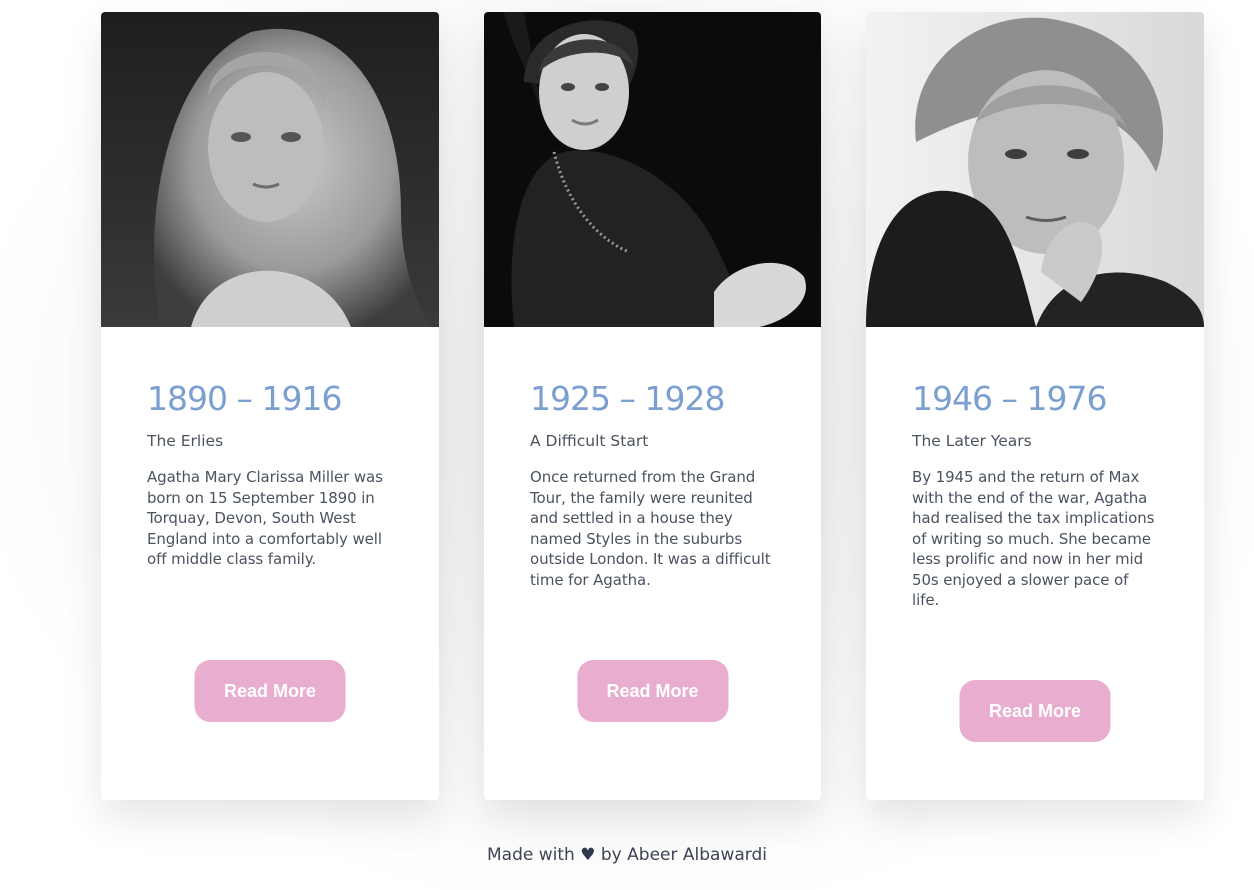 The image size is (1254, 890). I want to click on portrait-photo-older-woman, so click(1035, 169).